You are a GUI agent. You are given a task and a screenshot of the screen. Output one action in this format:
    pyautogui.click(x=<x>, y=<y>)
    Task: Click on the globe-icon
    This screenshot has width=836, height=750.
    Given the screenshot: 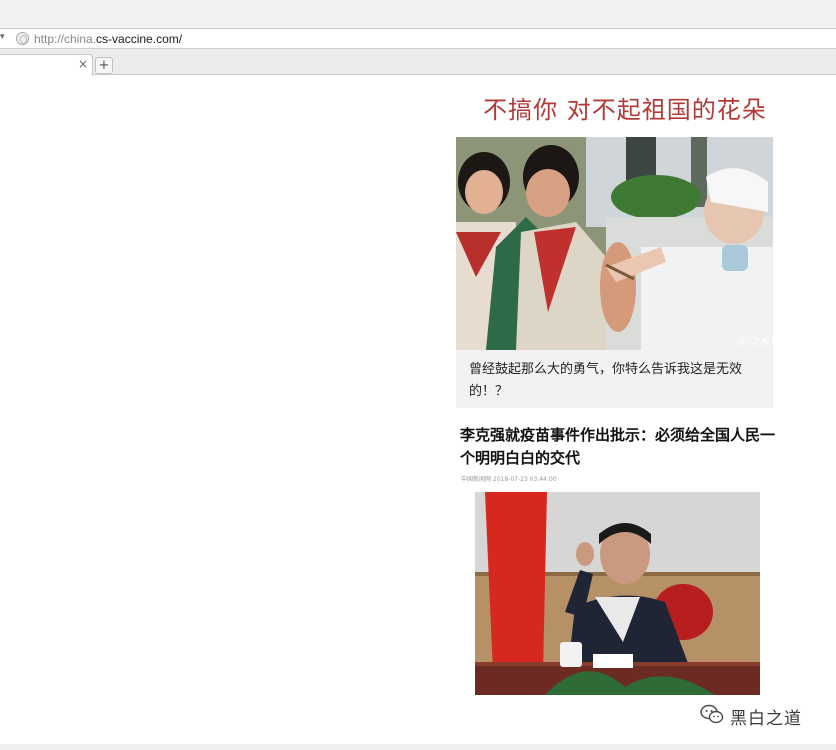 What is the action you would take?
    pyautogui.click(x=22, y=38)
    